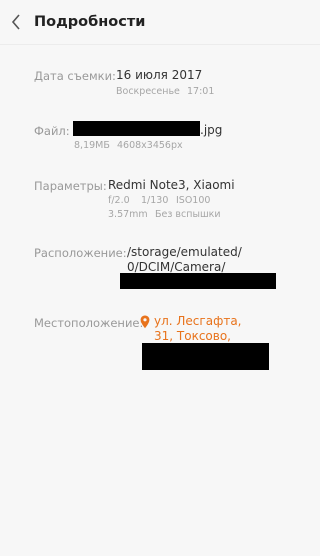 Image resolution: width=320 pixels, height=556 pixels. Describe the element at coordinates (192, 336) in the screenshot. I see `location-line2: 31, Токсово,` at that location.